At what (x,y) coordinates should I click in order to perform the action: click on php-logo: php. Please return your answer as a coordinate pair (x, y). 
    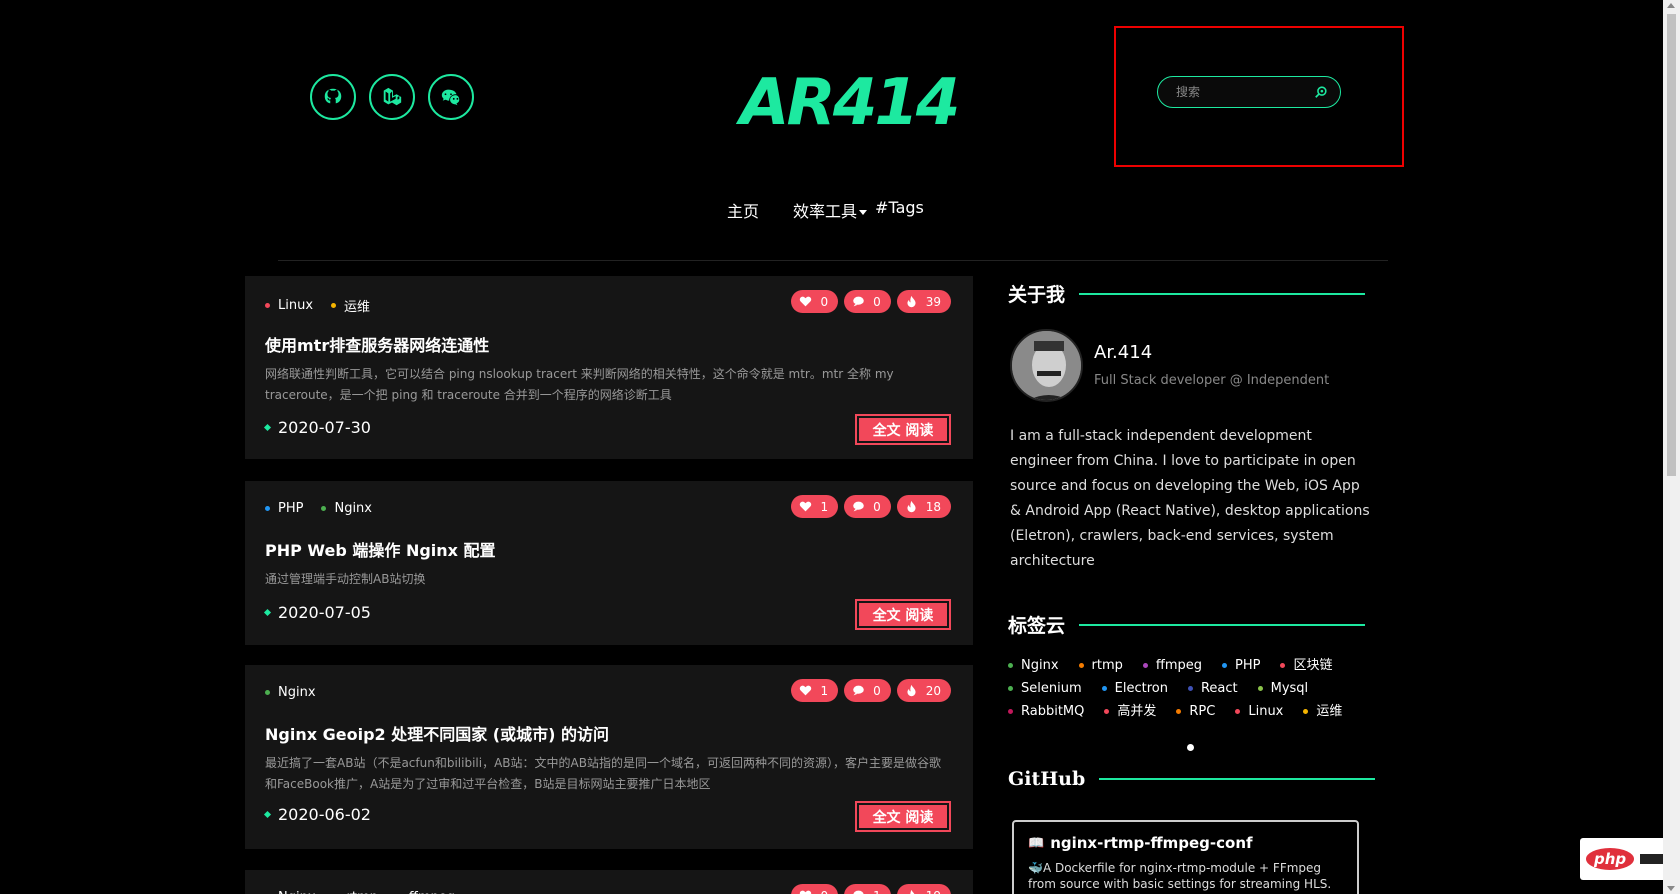
    Looking at the image, I should click on (1610, 859).